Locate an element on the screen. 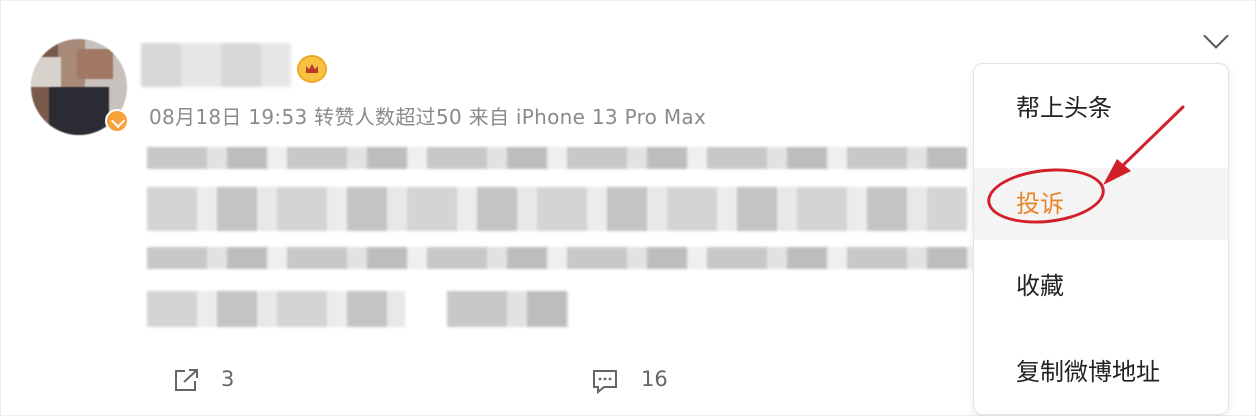 This screenshot has width=1256, height=416. red-arrow-annotation is located at coordinates (1144, 145).